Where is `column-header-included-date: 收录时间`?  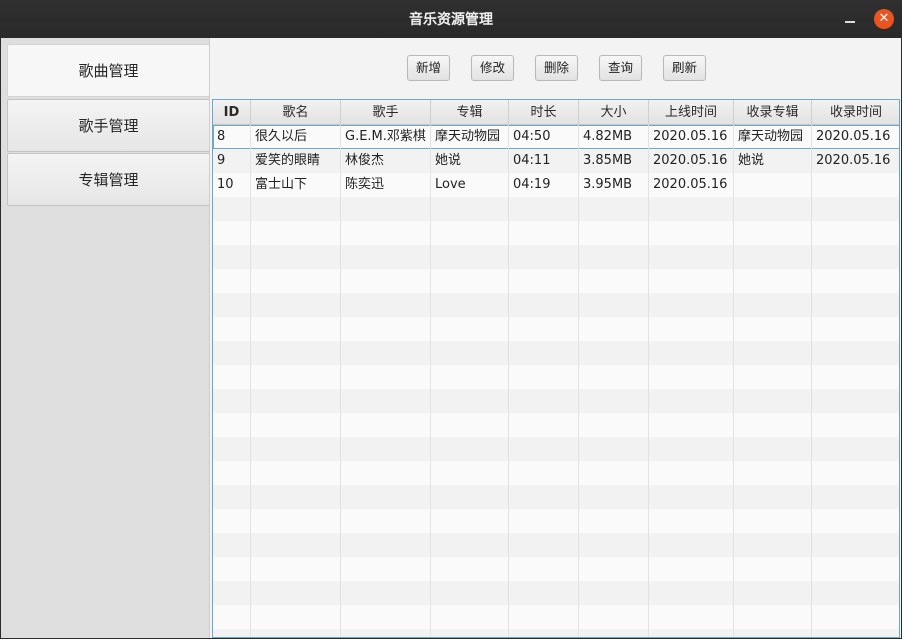
column-header-included-date: 收录时间 is located at coordinates (855, 112).